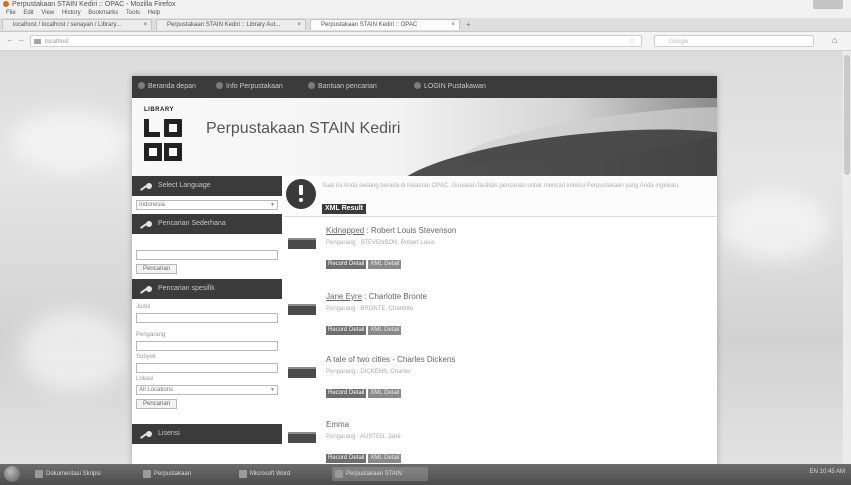 The image size is (851, 485). I want to click on tab-opac: Perpustakaan STAIN Kediri :: OPAC ×, so click(385, 24).